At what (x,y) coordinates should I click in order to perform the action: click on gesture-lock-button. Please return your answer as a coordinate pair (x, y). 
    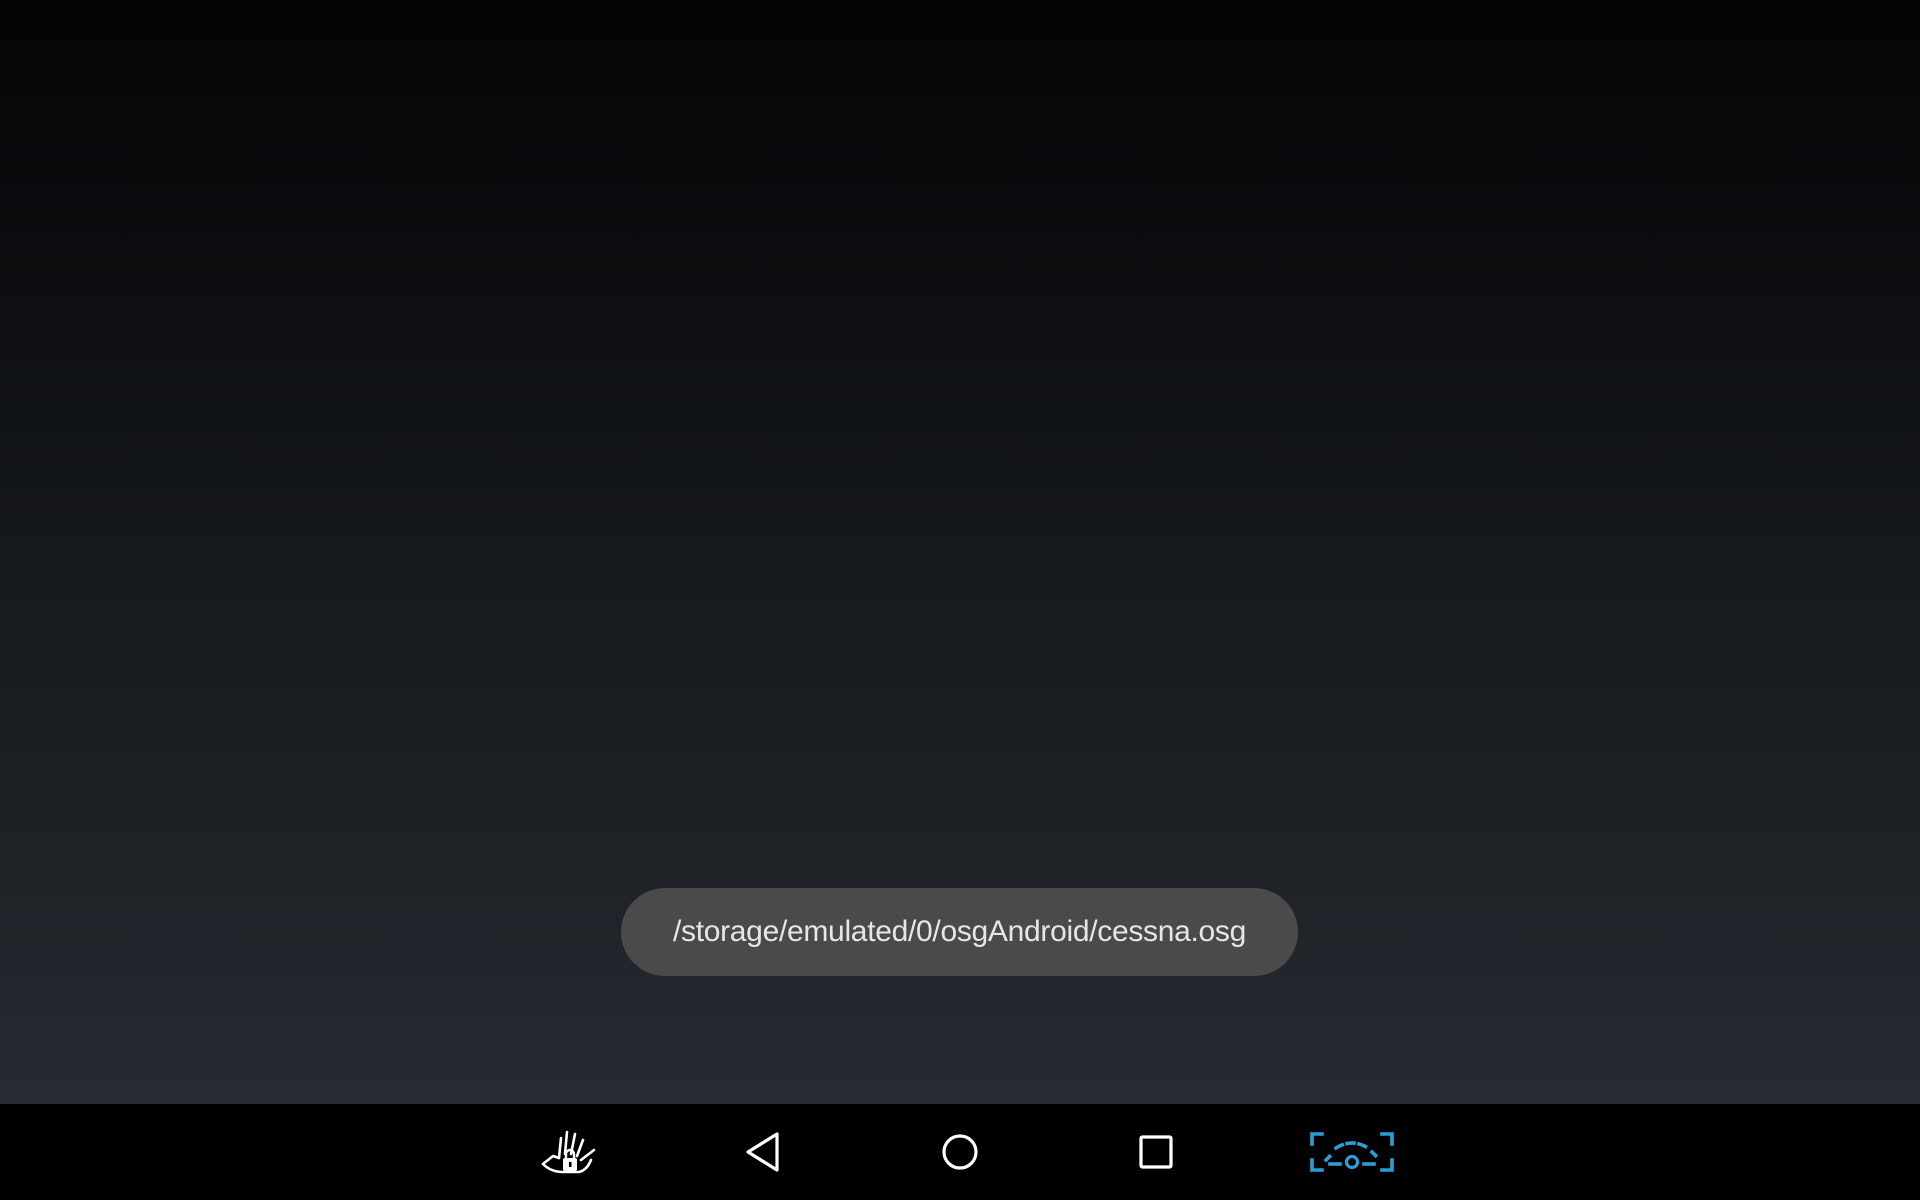
    Looking at the image, I should click on (569, 1152).